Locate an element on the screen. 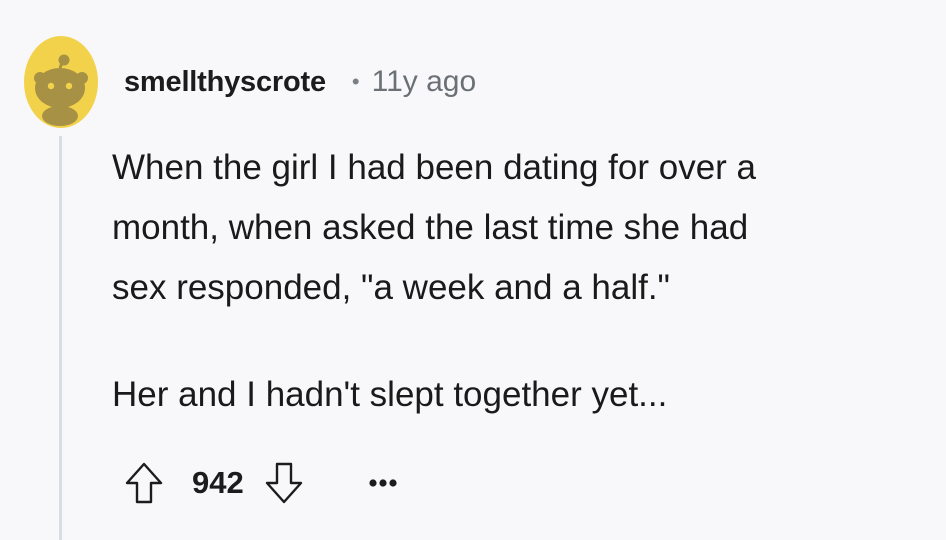  comment-header: smellthyscrote • 11y ago is located at coordinates (300, 82).